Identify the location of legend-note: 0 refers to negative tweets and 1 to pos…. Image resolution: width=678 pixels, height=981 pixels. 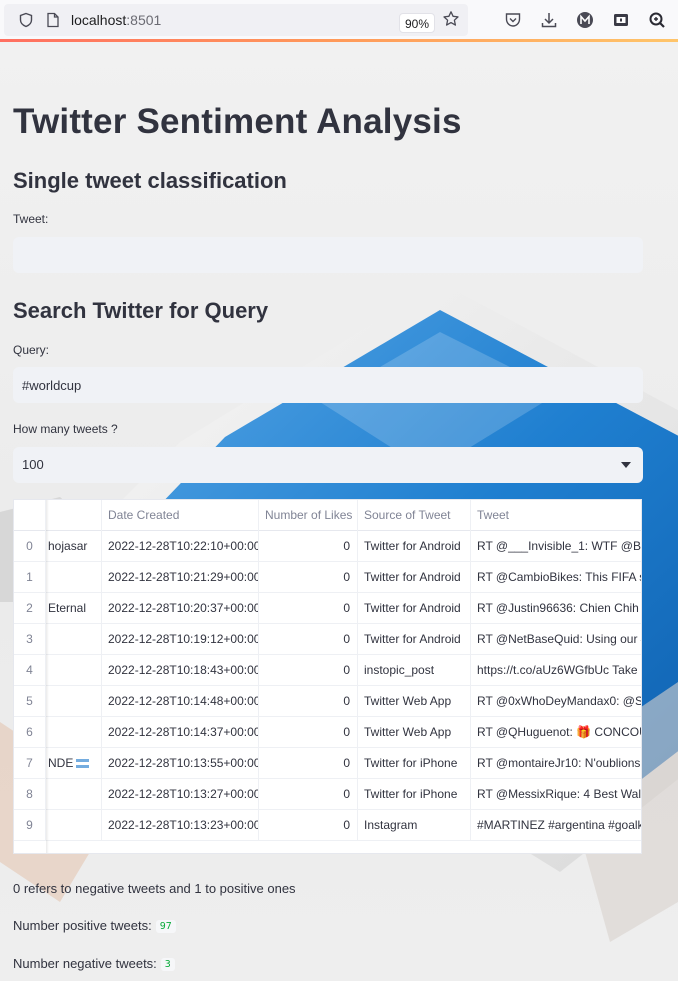
(154, 888).